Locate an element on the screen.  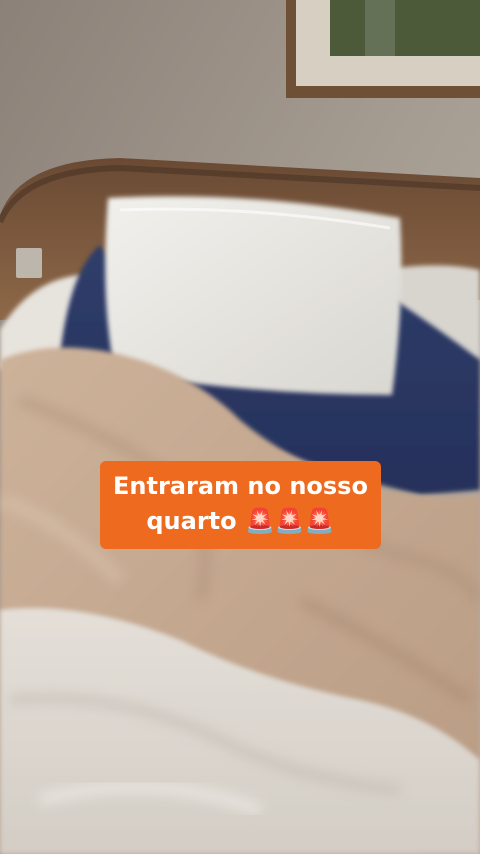
outlet-plate is located at coordinates (29, 263).